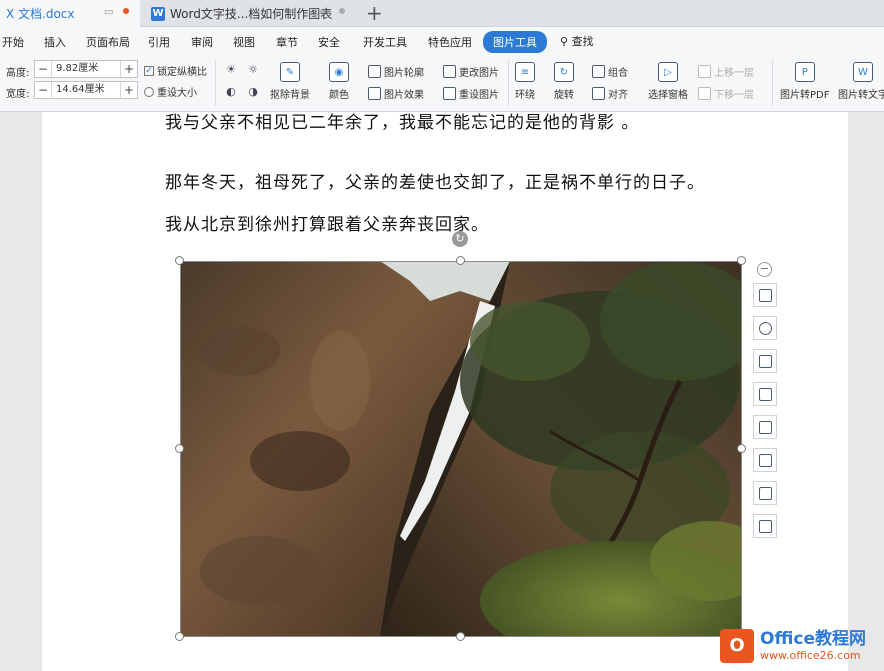  I want to click on search-icon: ⚲, so click(564, 41).